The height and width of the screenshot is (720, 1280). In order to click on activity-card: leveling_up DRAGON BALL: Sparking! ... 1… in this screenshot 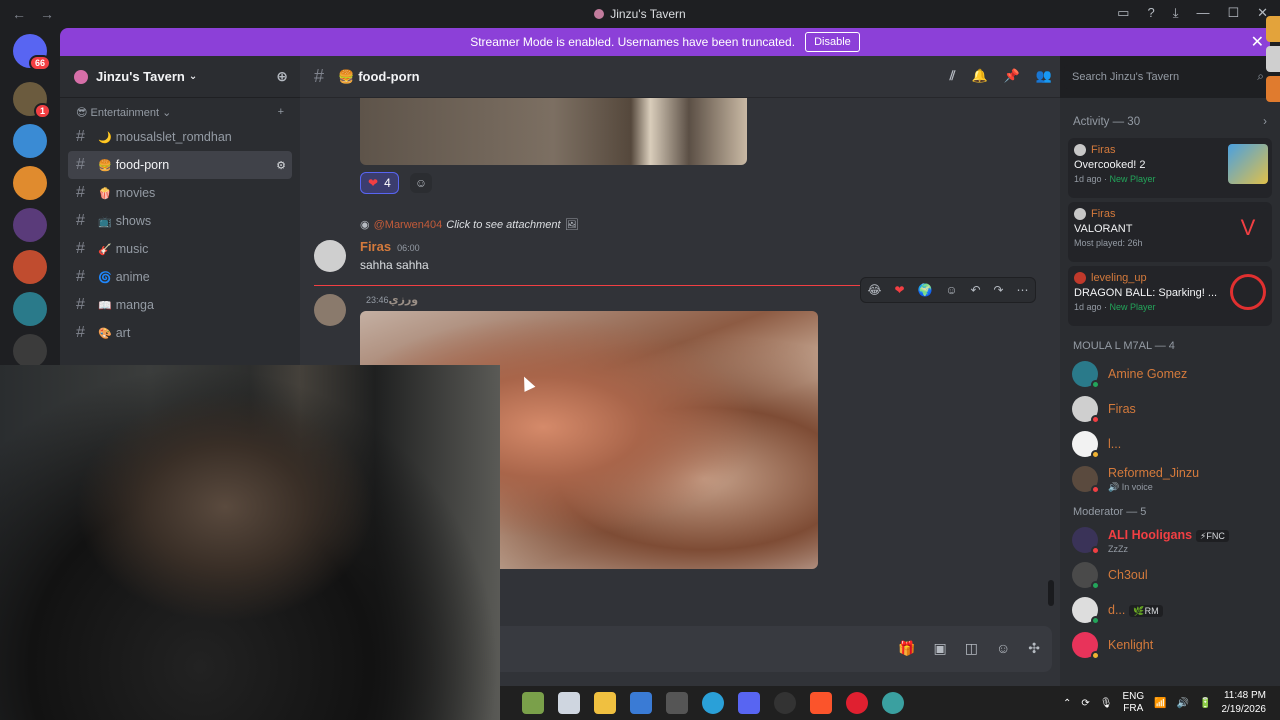, I will do `click(1170, 296)`.